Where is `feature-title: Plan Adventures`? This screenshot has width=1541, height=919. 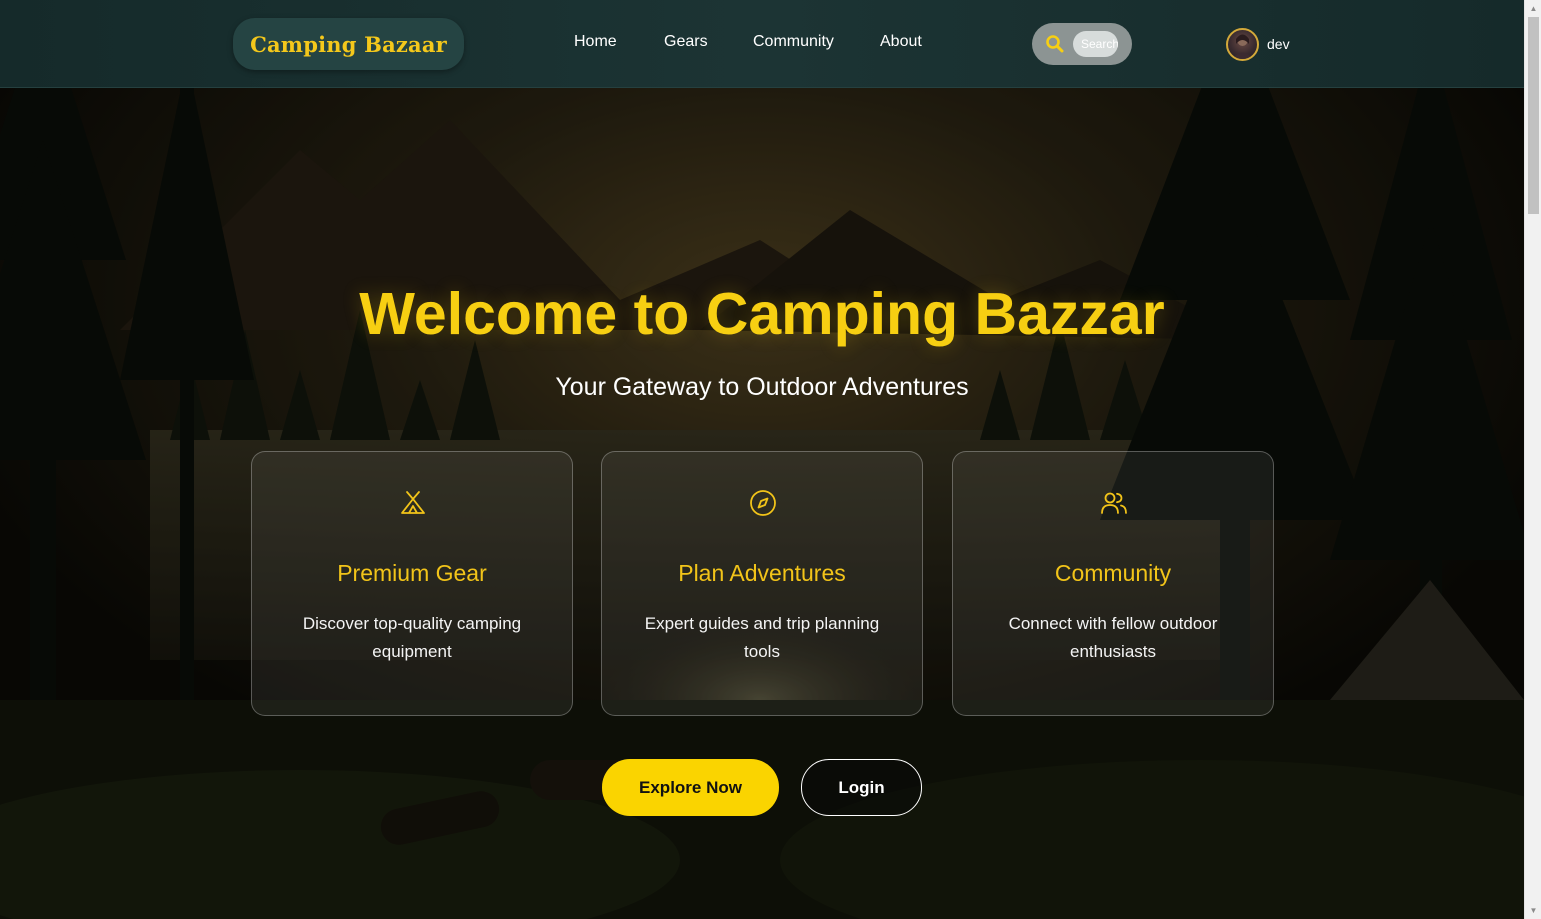 feature-title: Plan Adventures is located at coordinates (762, 573).